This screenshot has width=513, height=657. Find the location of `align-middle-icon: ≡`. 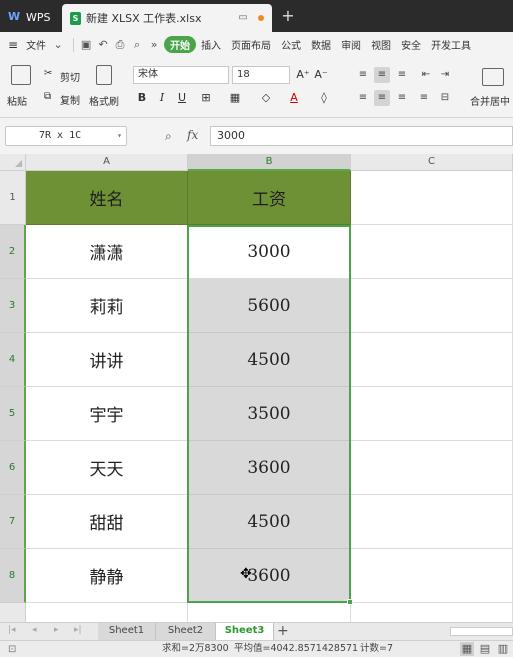

align-middle-icon: ≡ is located at coordinates (382, 75).